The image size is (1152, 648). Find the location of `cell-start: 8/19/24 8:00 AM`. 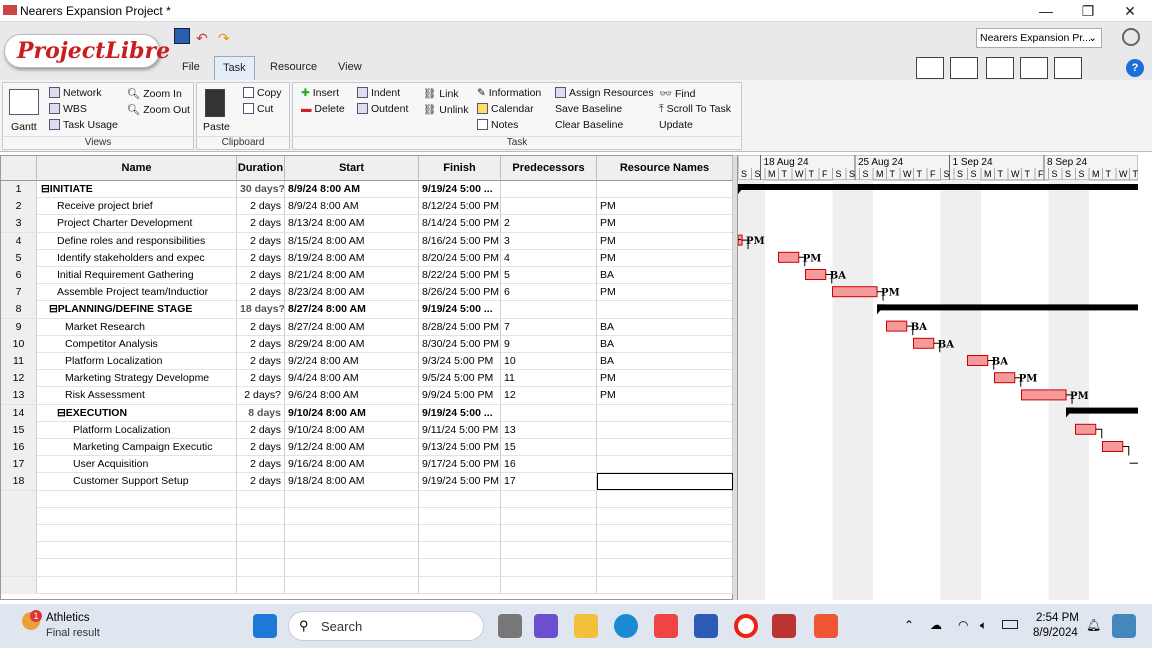

cell-start: 8/19/24 8:00 AM is located at coordinates (352, 258).